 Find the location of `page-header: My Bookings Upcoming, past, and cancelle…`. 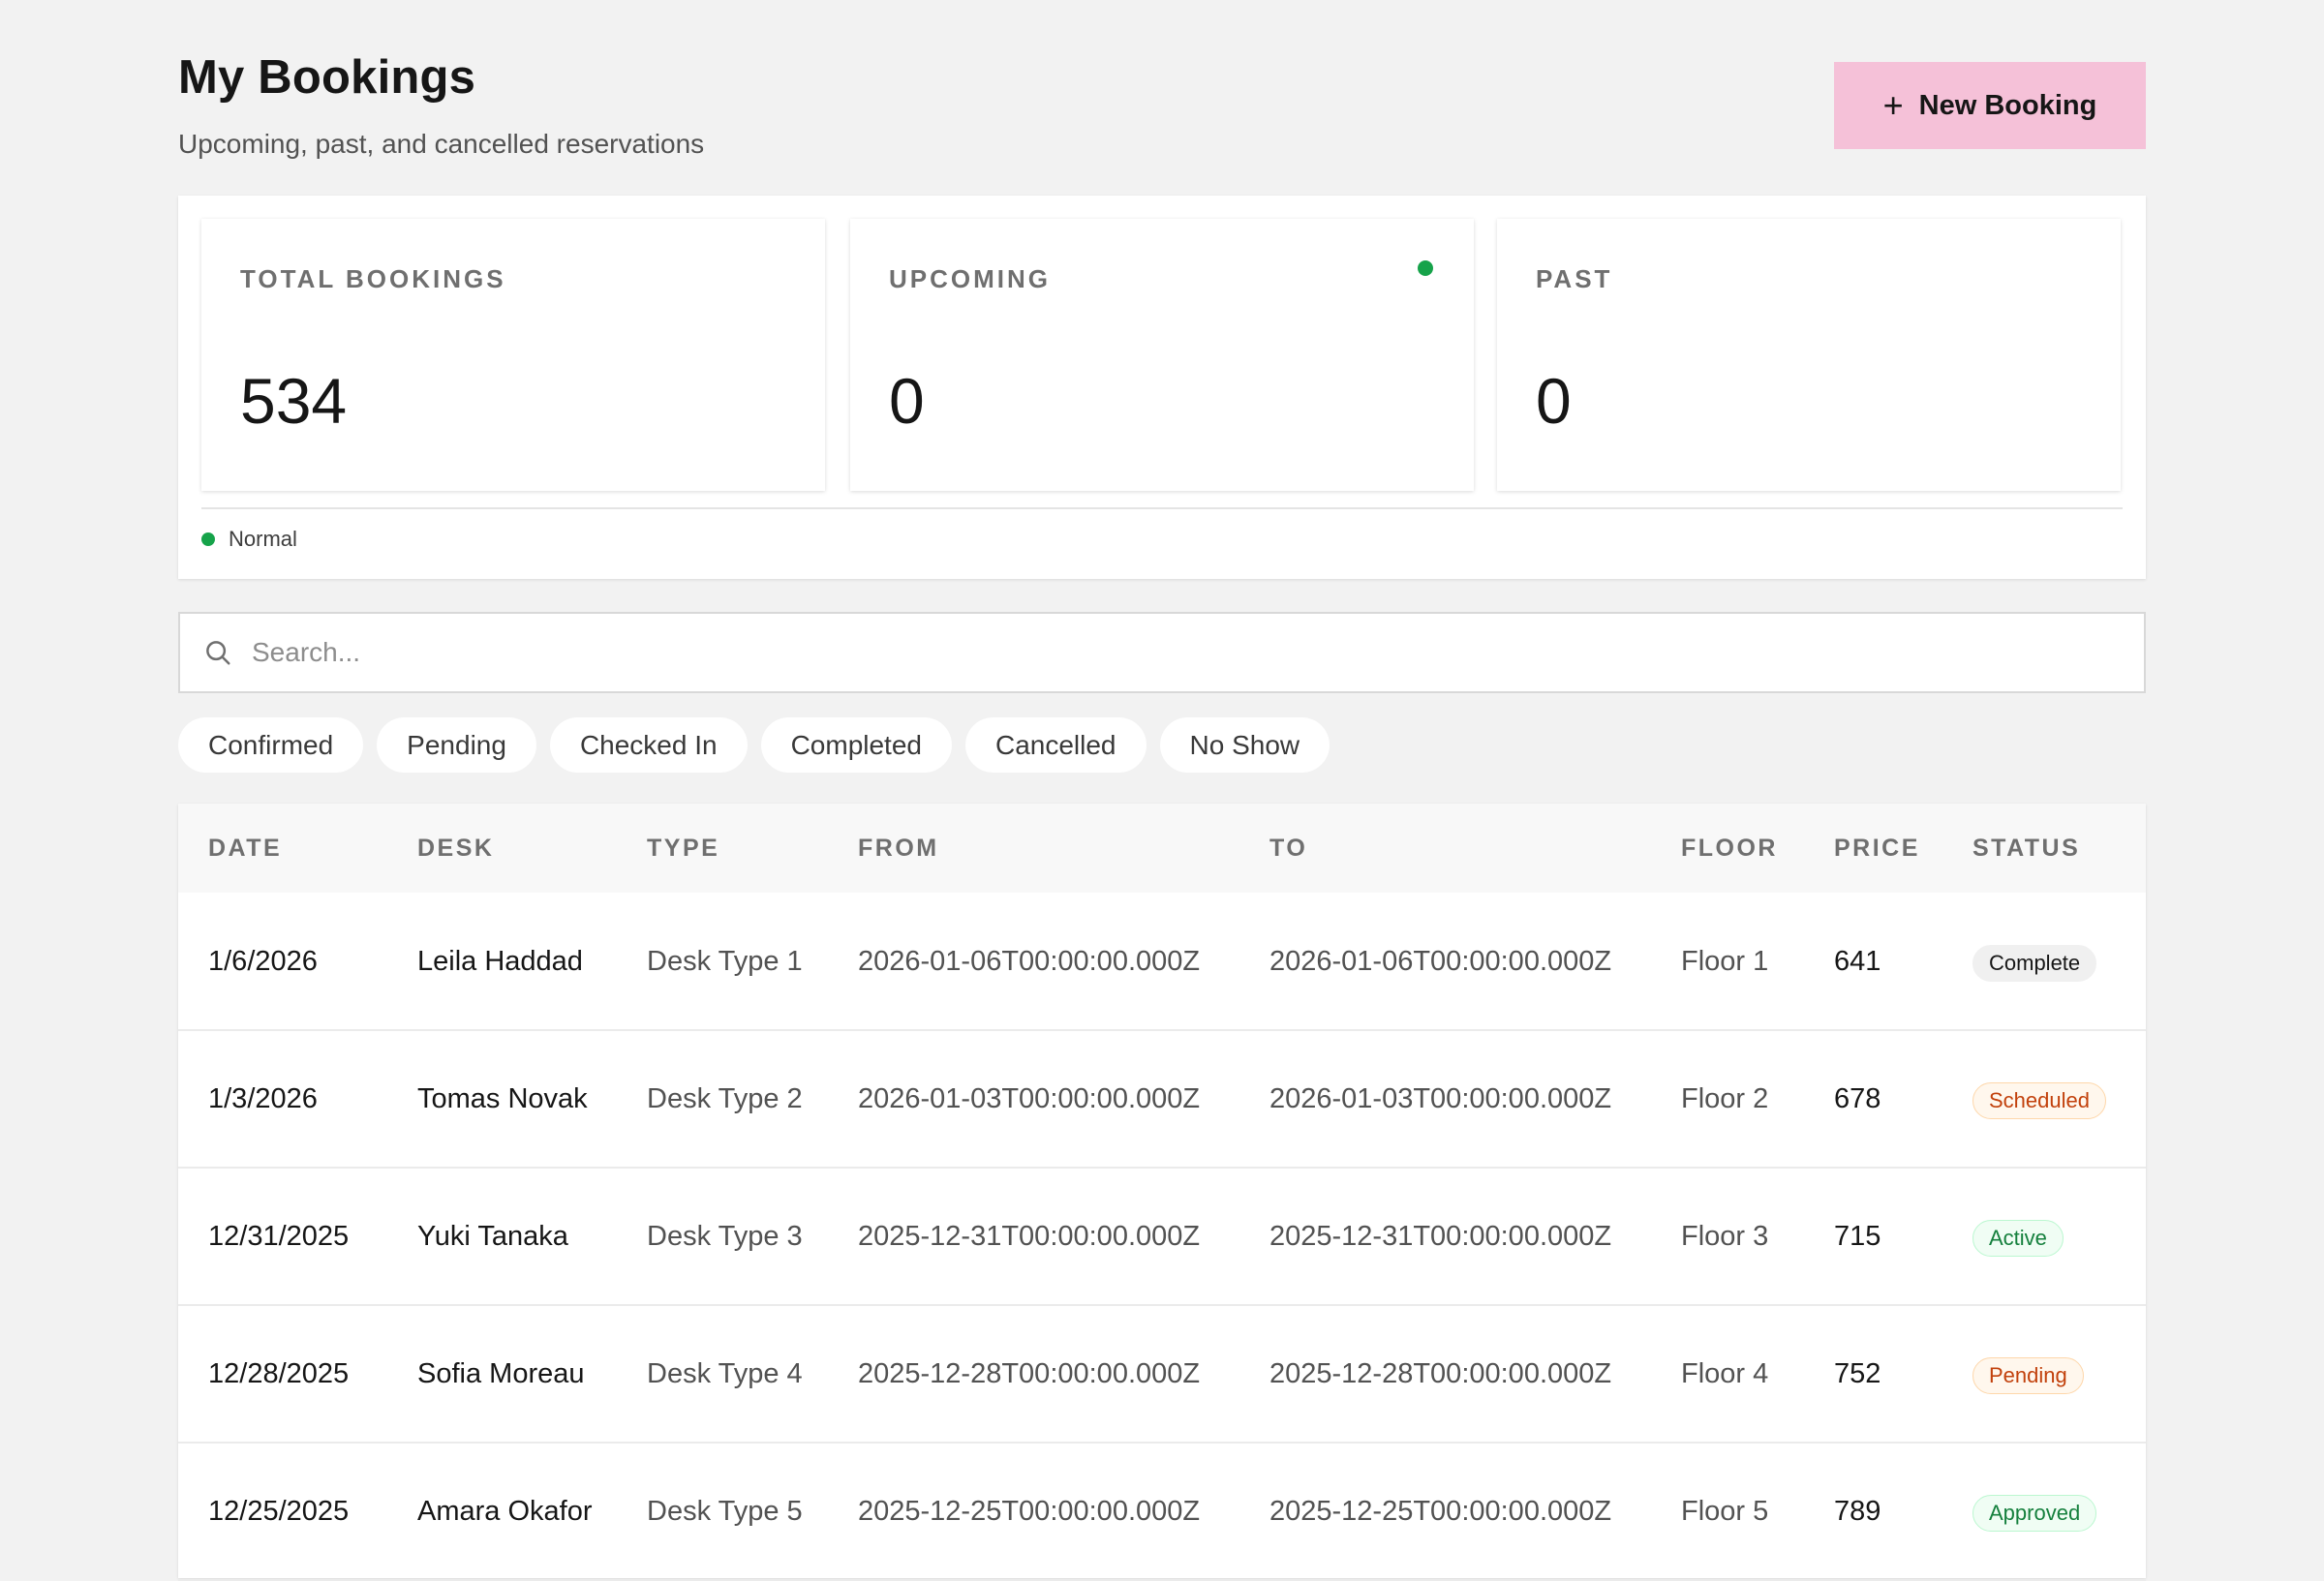

page-header: My Bookings Upcoming, past, and cancelle… is located at coordinates (1162, 97).